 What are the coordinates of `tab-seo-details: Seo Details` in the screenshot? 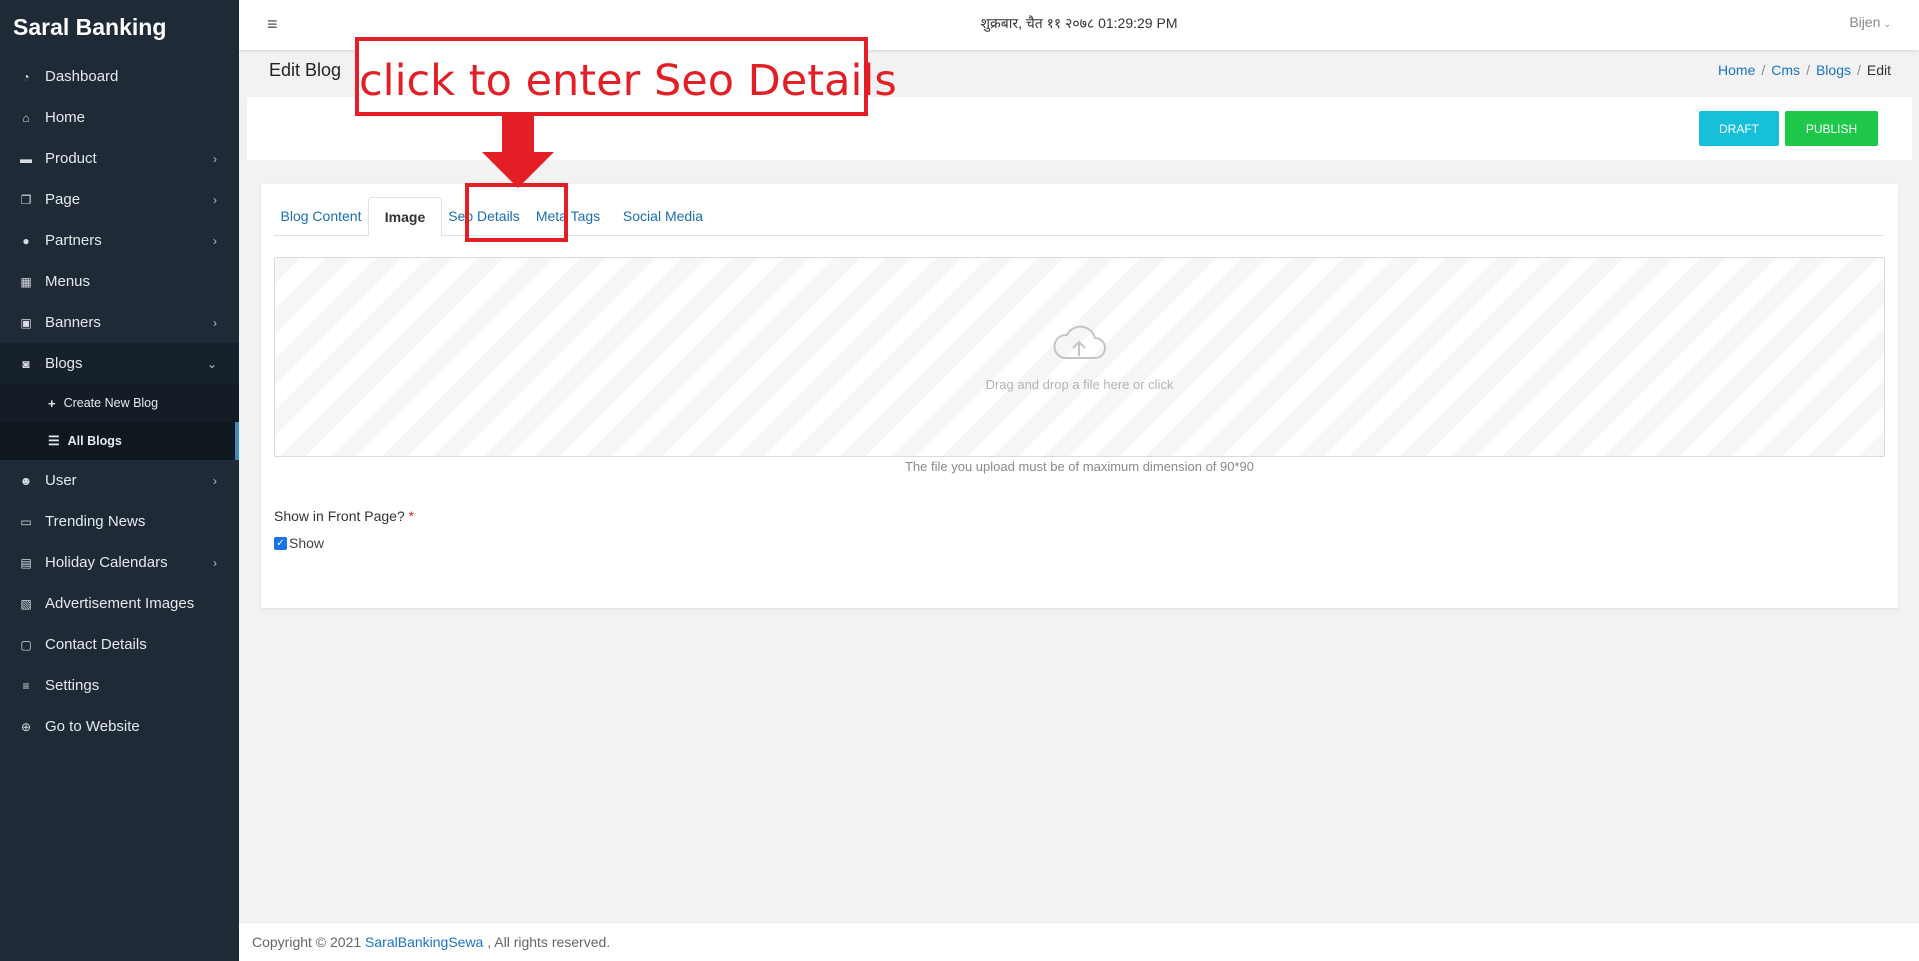 It's located at (484, 216).